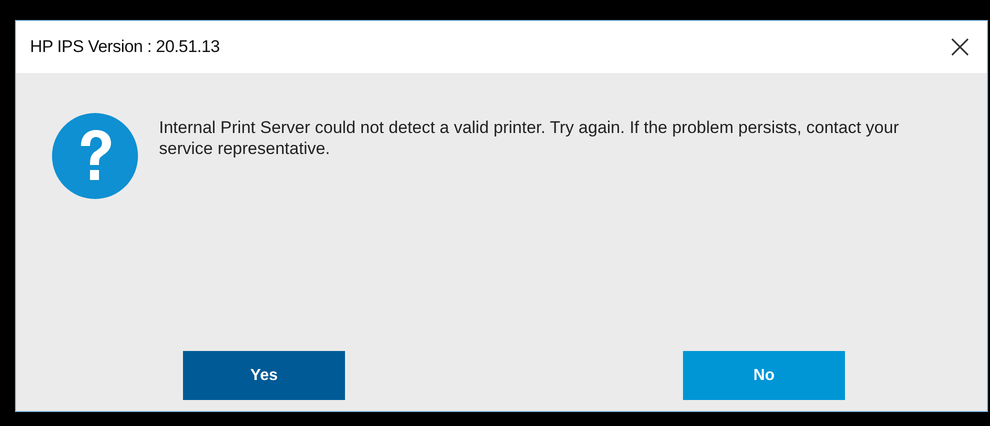 Image resolution: width=990 pixels, height=426 pixels. What do you see at coordinates (960, 47) in the screenshot?
I see `close-icon` at bounding box center [960, 47].